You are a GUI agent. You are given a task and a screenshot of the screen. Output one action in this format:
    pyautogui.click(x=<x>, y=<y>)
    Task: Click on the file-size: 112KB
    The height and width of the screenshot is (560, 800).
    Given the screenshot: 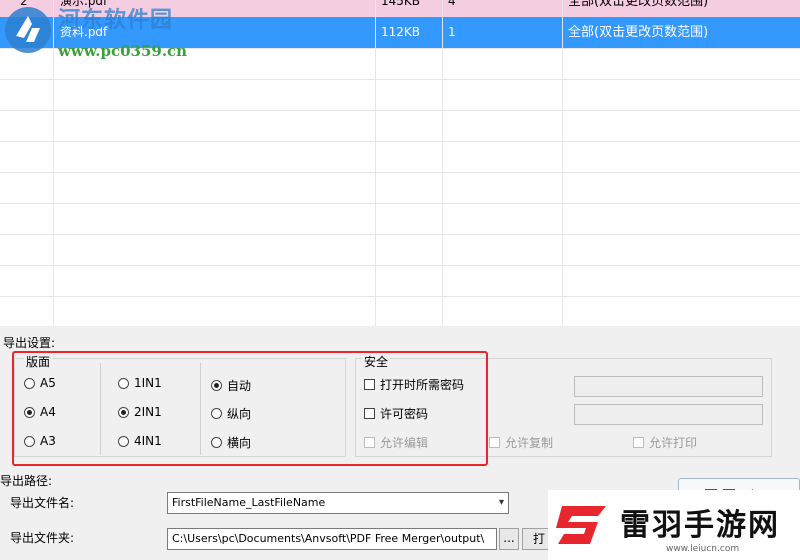 What is the action you would take?
    pyautogui.click(x=401, y=32)
    